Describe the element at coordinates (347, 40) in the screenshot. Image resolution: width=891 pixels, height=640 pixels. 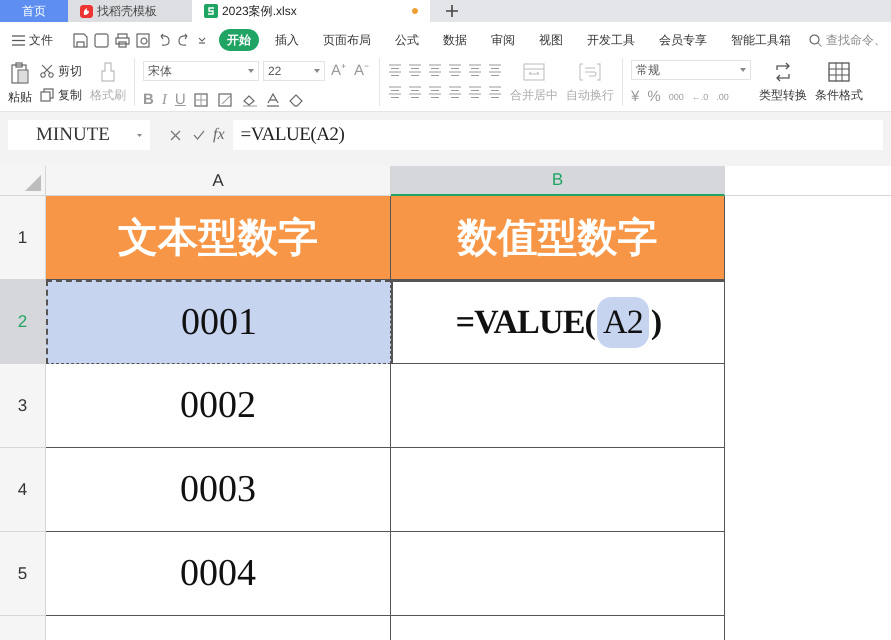
I see `menu-tab: 页面布局` at that location.